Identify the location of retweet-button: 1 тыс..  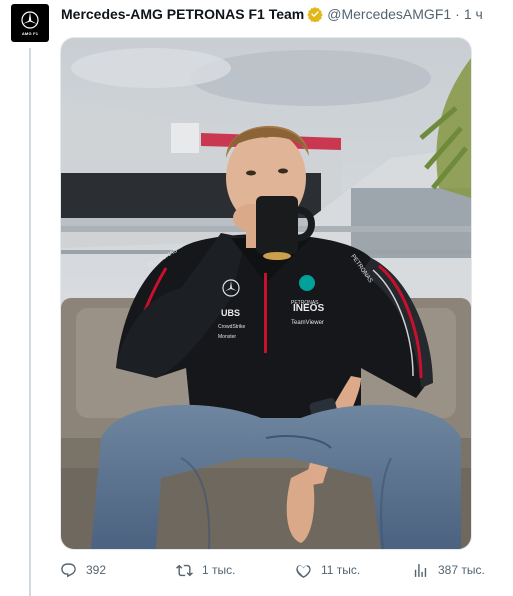
(205, 570).